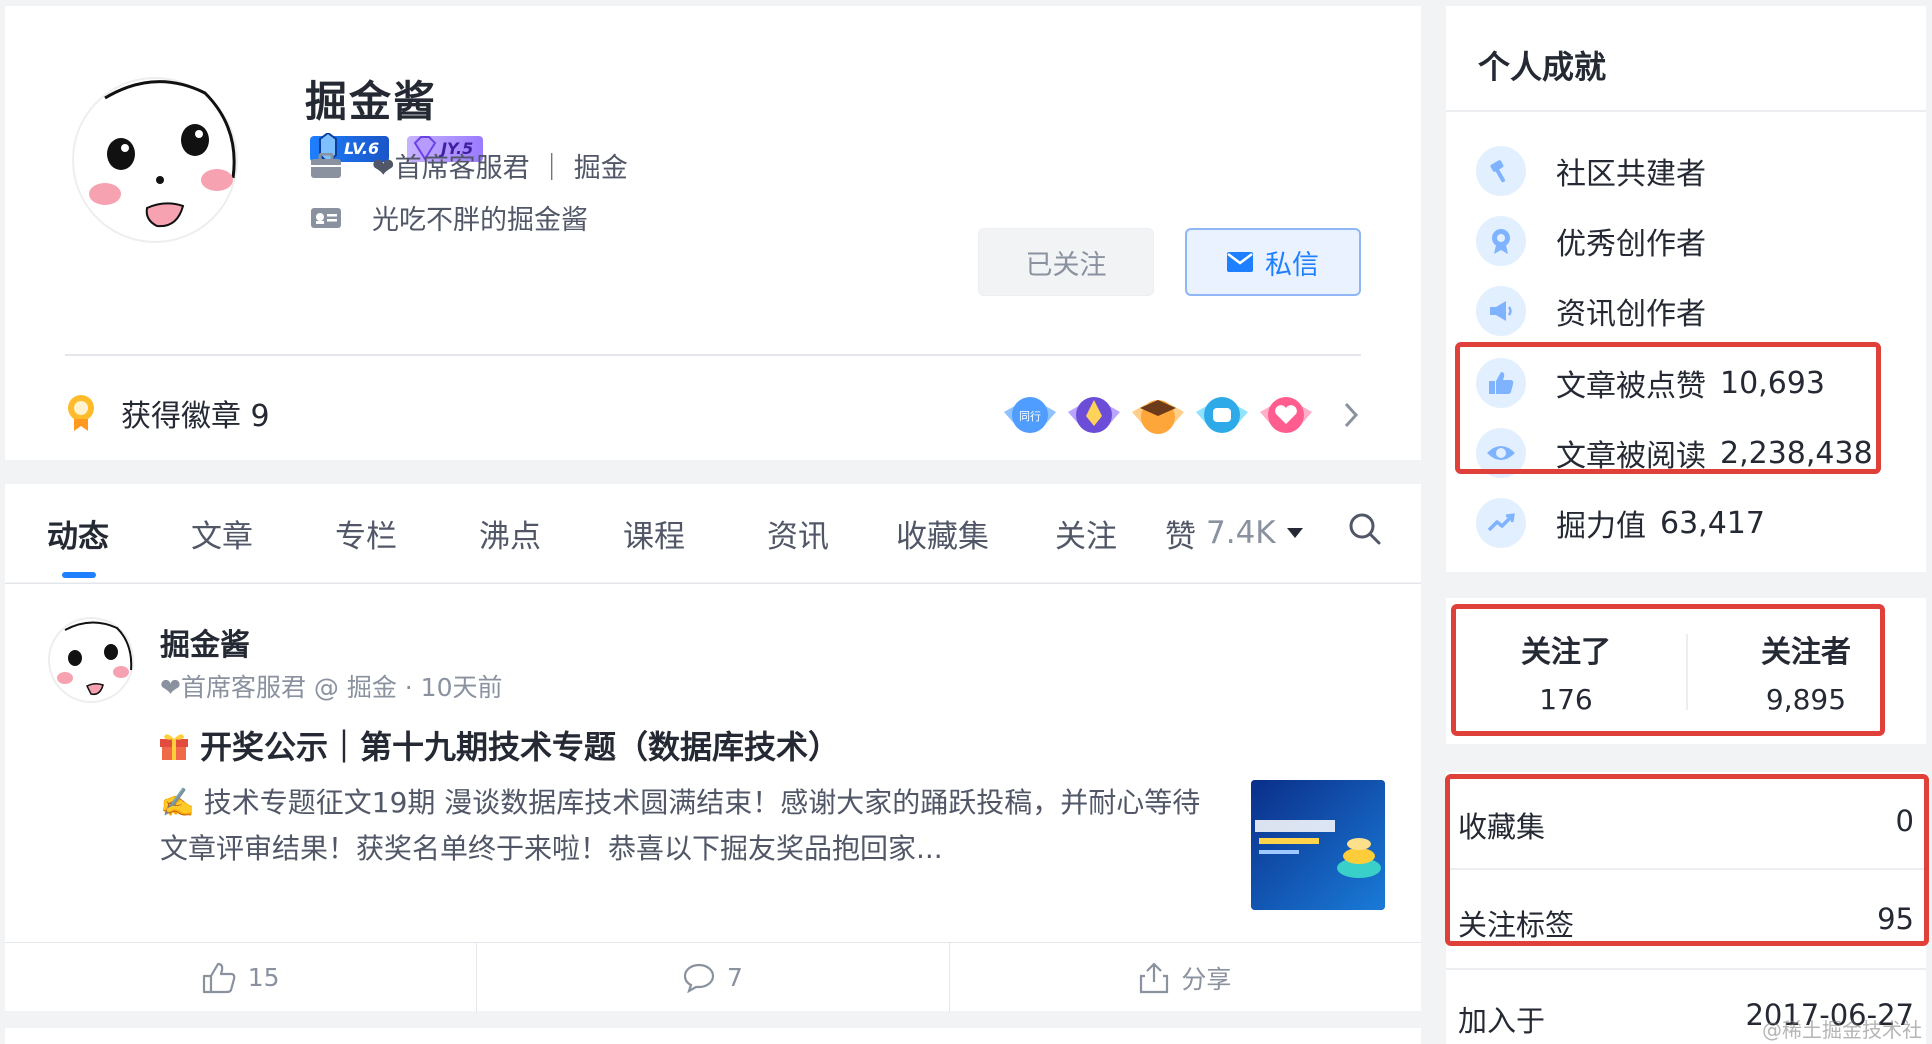 The image size is (1932, 1044). What do you see at coordinates (1806, 652) in the screenshot?
I see `followers-label: 关注者` at bounding box center [1806, 652].